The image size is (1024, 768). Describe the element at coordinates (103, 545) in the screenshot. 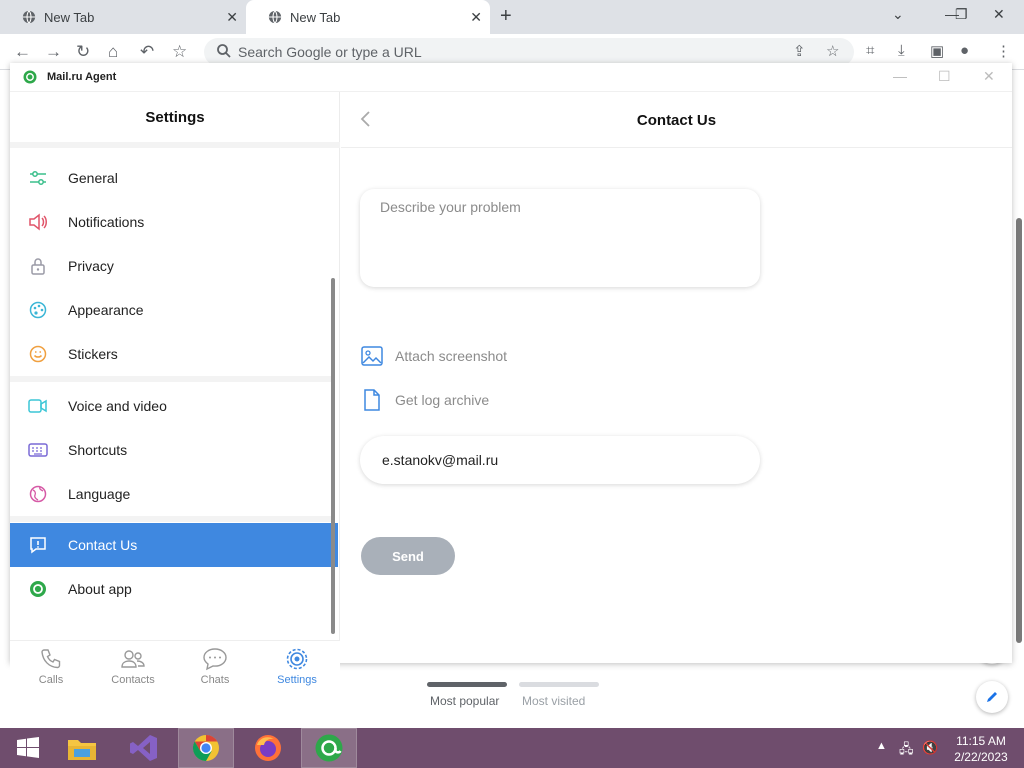

I see `sidebar-item-label: Contact Us` at that location.